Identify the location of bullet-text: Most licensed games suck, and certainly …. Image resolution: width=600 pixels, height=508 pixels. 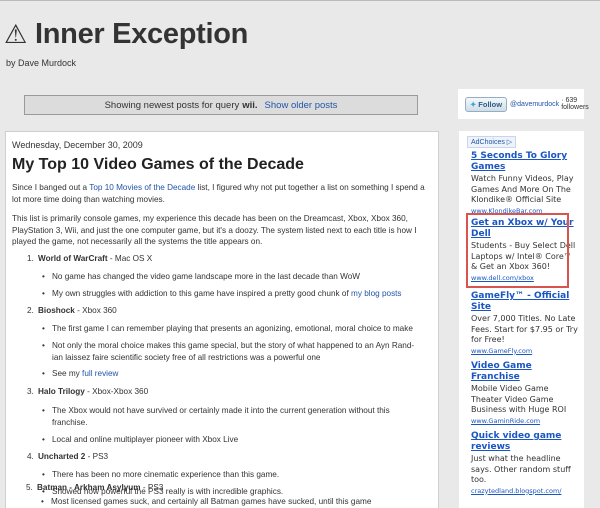
(211, 501).